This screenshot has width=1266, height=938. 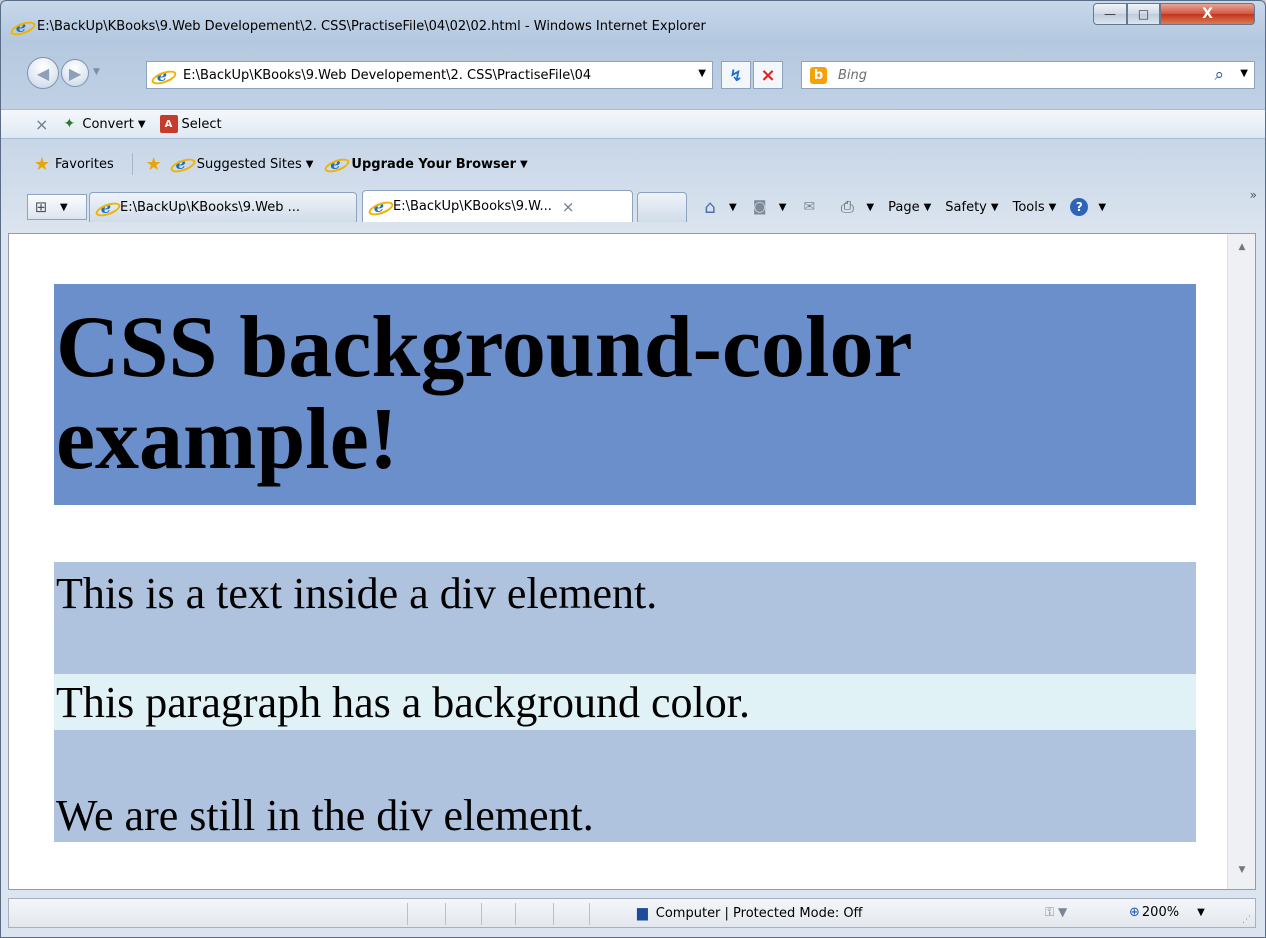 What do you see at coordinates (96, 72) in the screenshot?
I see `recent-pages-dropdown: ▼` at bounding box center [96, 72].